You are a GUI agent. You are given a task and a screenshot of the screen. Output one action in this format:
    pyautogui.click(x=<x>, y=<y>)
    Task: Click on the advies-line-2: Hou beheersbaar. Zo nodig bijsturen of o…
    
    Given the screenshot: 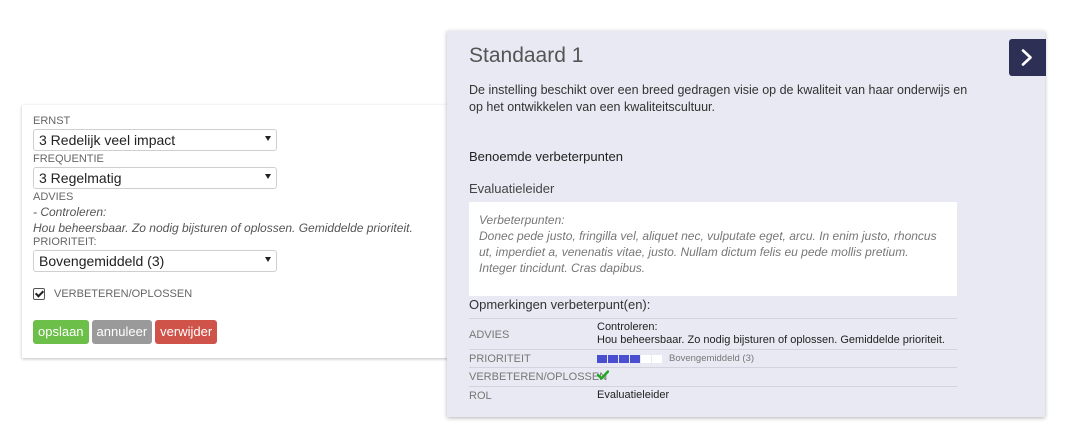 What is the action you would take?
    pyautogui.click(x=223, y=228)
    